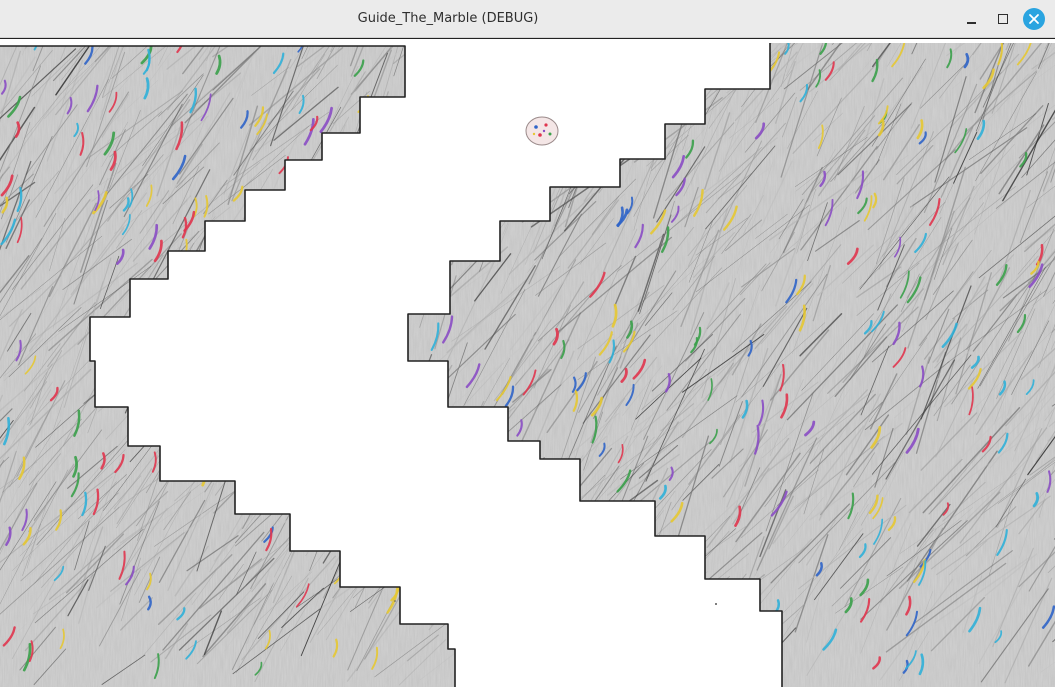 The width and height of the screenshot is (1055, 687). What do you see at coordinates (542, 131) in the screenshot?
I see `marble` at bounding box center [542, 131].